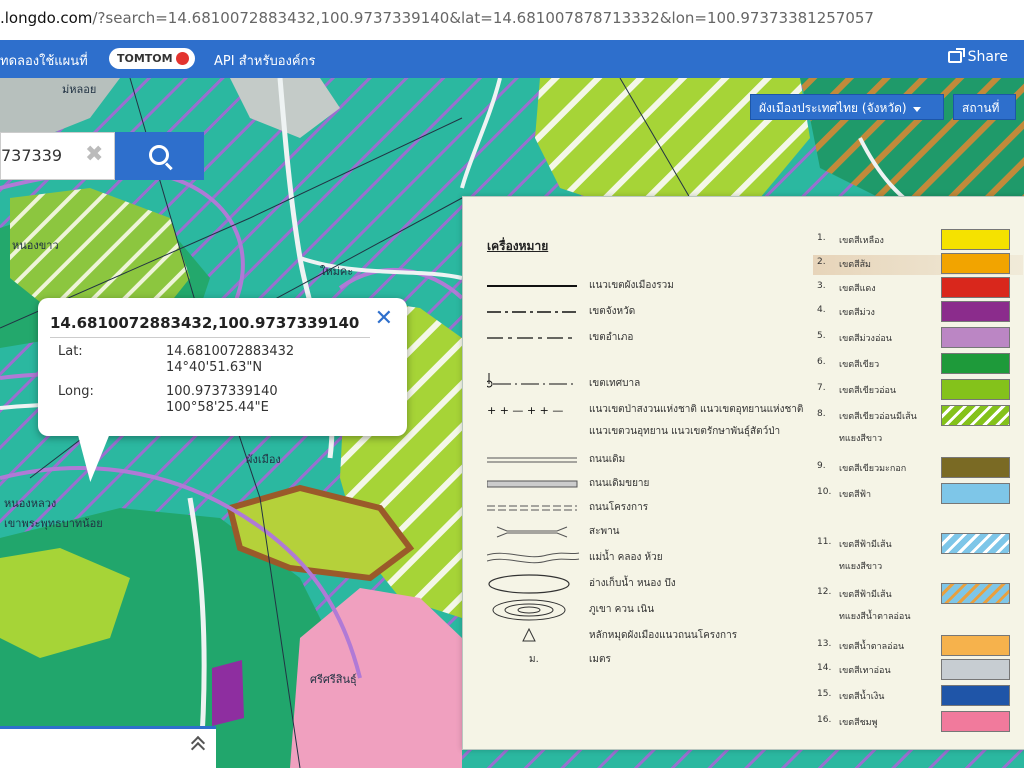  What do you see at coordinates (821, 388) in the screenshot?
I see `zone-number: 7.` at bounding box center [821, 388].